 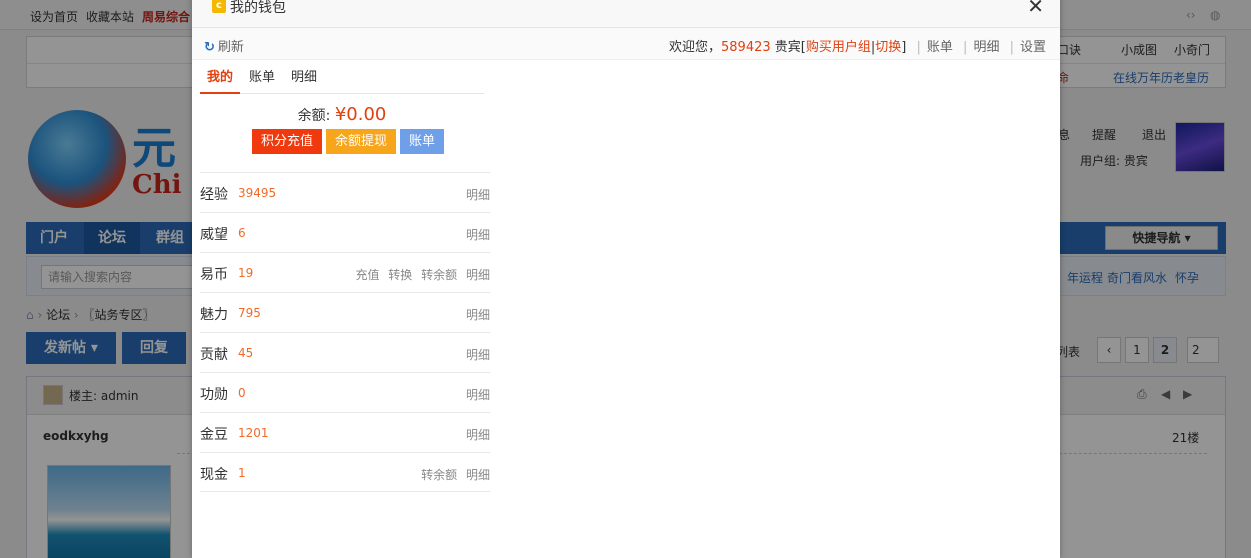 What do you see at coordinates (220, 80) in the screenshot?
I see `tab-mine: 我的` at bounding box center [220, 80].